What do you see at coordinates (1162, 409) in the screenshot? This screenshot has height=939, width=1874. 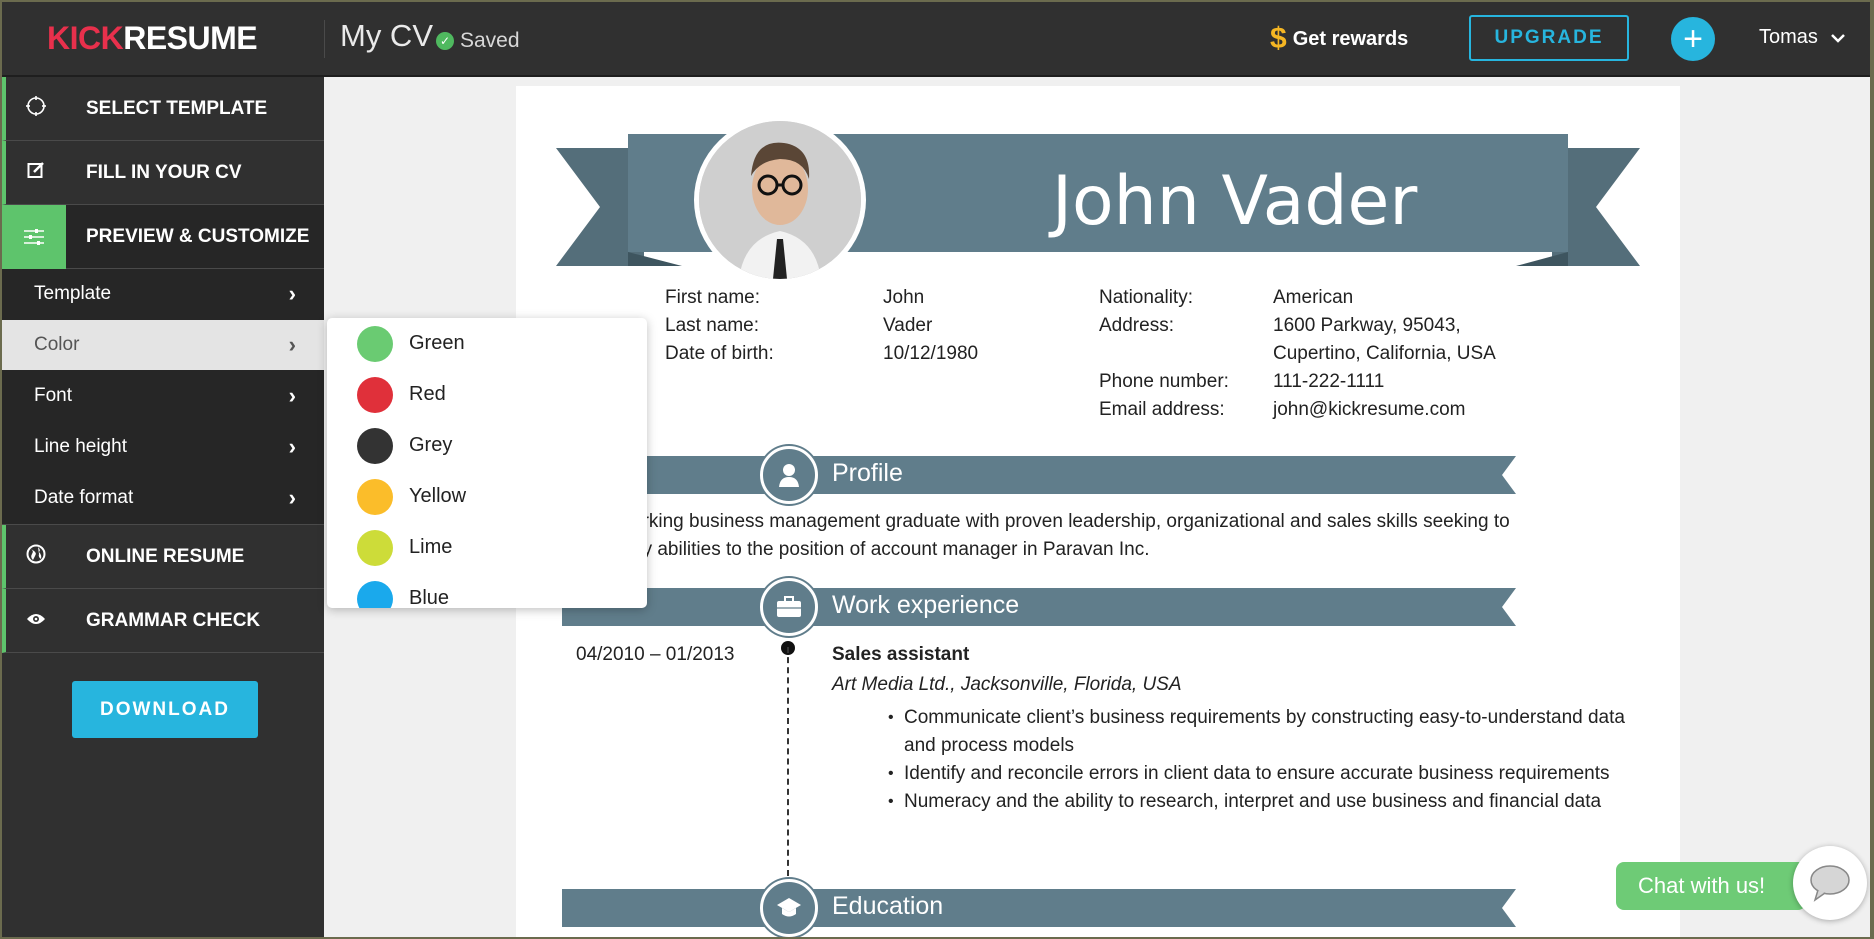 I see `info-label: Email address:` at bounding box center [1162, 409].